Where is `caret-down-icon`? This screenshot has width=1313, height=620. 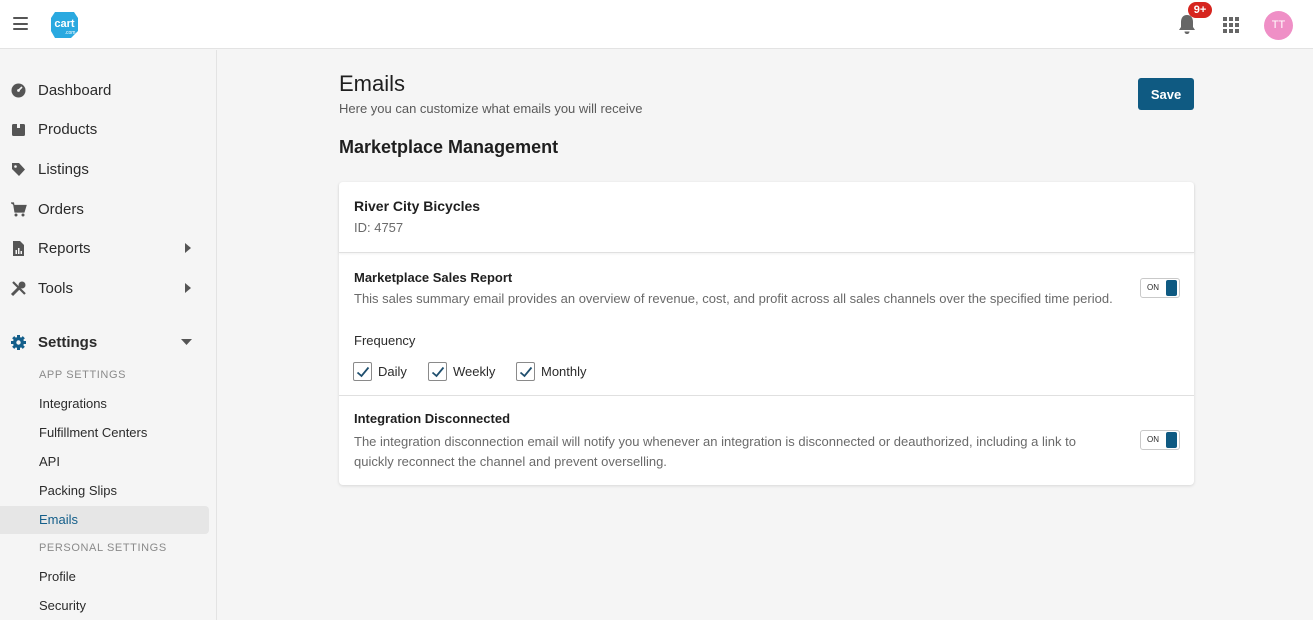 caret-down-icon is located at coordinates (186, 342).